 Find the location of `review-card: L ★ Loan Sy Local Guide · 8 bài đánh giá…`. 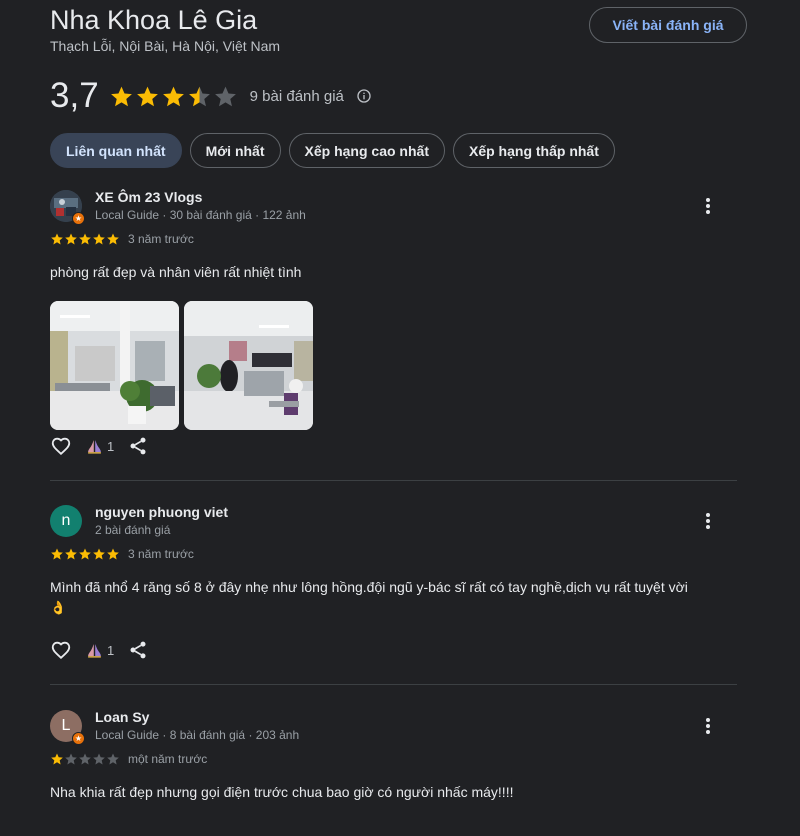

review-card: L ★ Loan Sy Local Guide · 8 bài đánh giá… is located at coordinates (393, 764).